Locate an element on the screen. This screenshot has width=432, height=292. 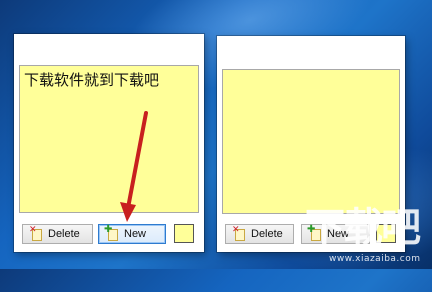
color-swatch is located at coordinates (184, 233).